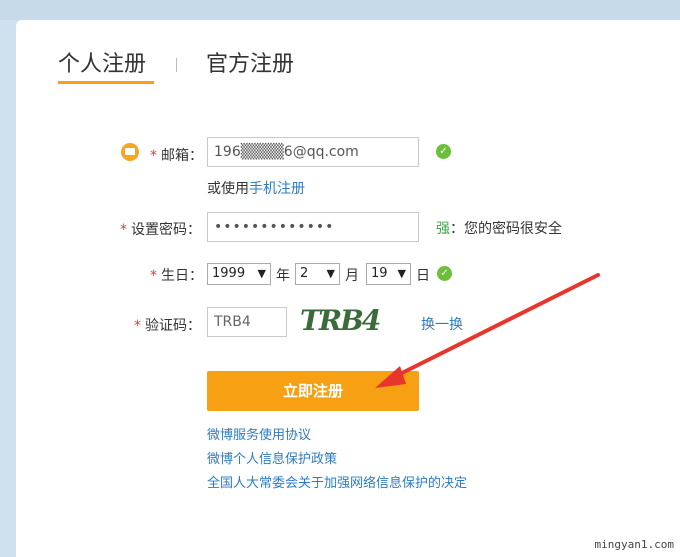  What do you see at coordinates (506, 229) in the screenshot?
I see `password-strength-message: ：您的密码很安全` at bounding box center [506, 229].